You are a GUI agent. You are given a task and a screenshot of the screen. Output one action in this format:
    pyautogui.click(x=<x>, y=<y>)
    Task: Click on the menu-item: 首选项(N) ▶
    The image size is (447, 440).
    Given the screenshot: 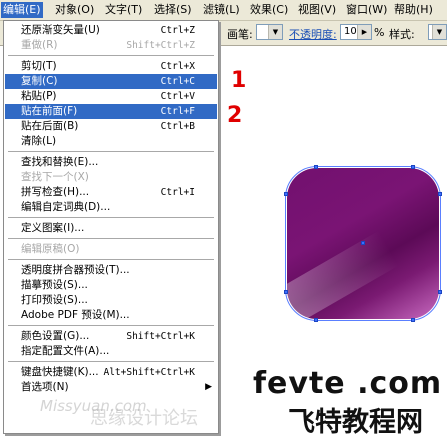 What is the action you would take?
    pyautogui.click(x=111, y=387)
    